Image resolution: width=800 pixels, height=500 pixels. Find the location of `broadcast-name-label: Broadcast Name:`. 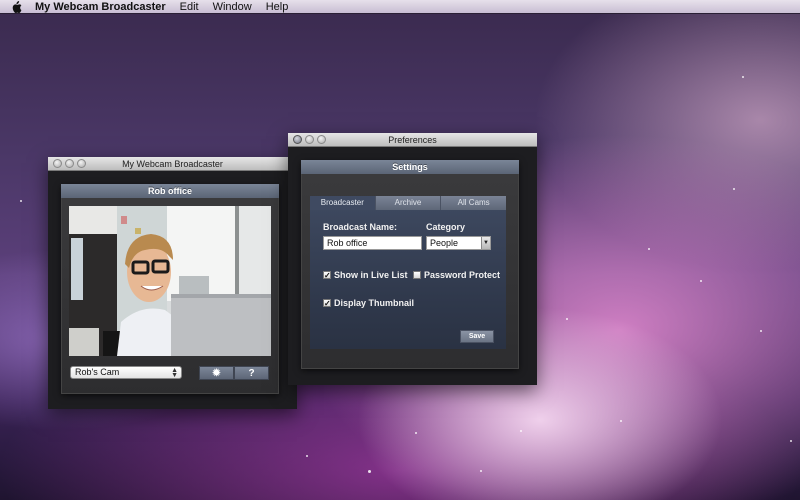

broadcast-name-label: Broadcast Name: is located at coordinates (360, 227).